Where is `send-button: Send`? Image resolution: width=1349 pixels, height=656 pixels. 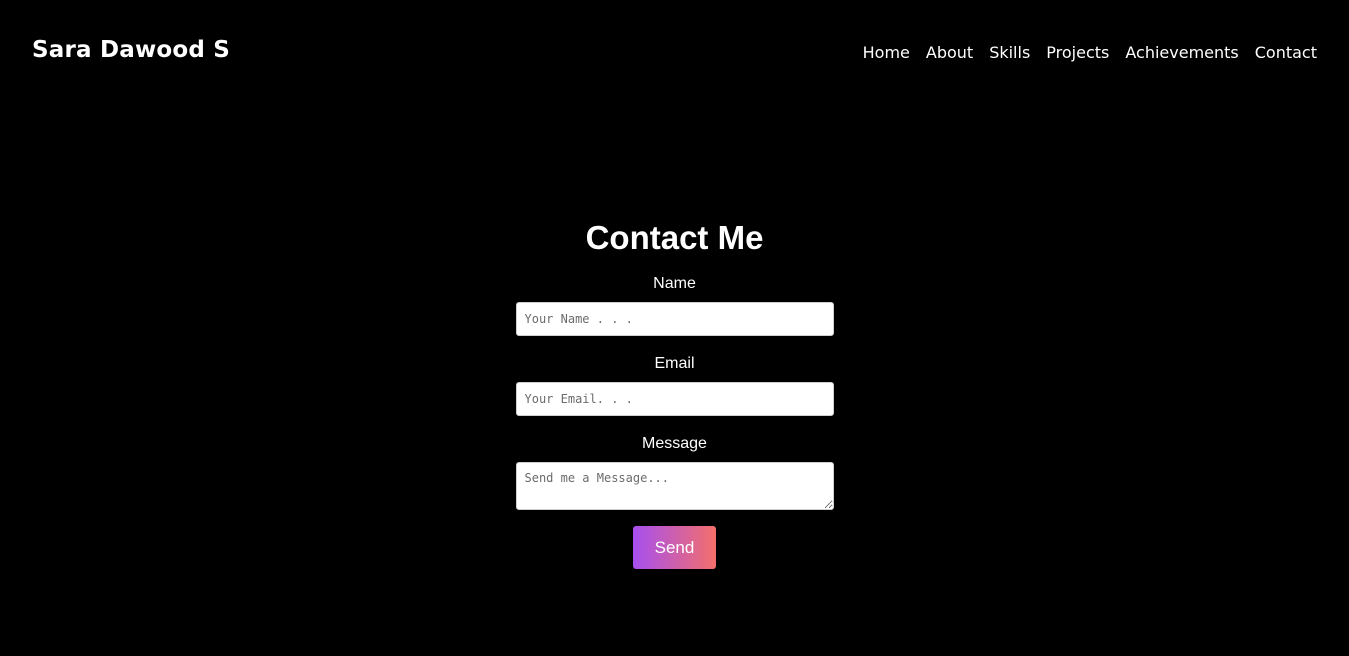
send-button: Send is located at coordinates (674, 547).